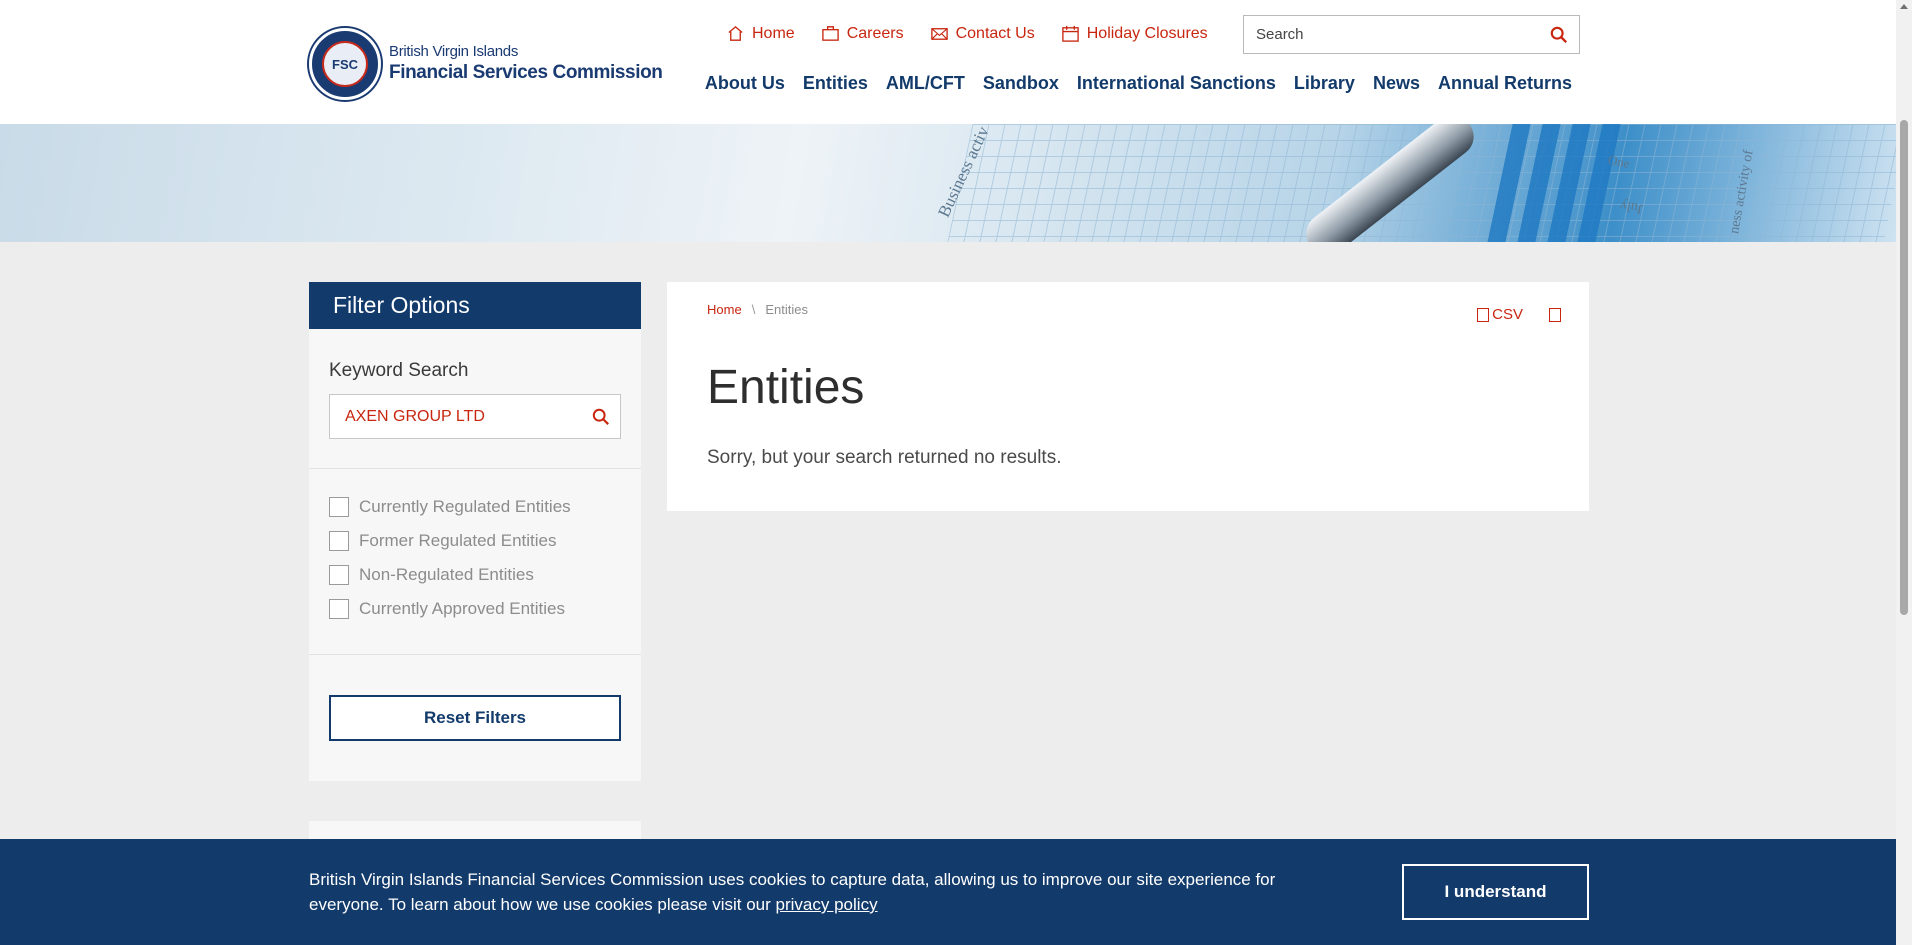  Describe the element at coordinates (1507, 314) in the screenshot. I see `csv-label: CSV` at that location.